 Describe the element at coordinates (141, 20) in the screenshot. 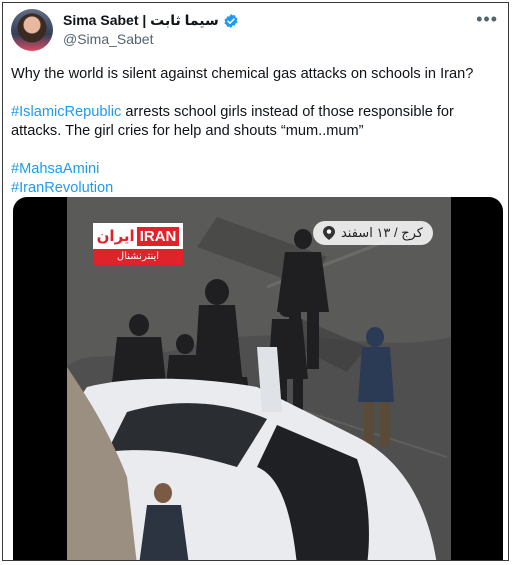

I see `author-name: Sima Sabet | سیما ثابت` at that location.